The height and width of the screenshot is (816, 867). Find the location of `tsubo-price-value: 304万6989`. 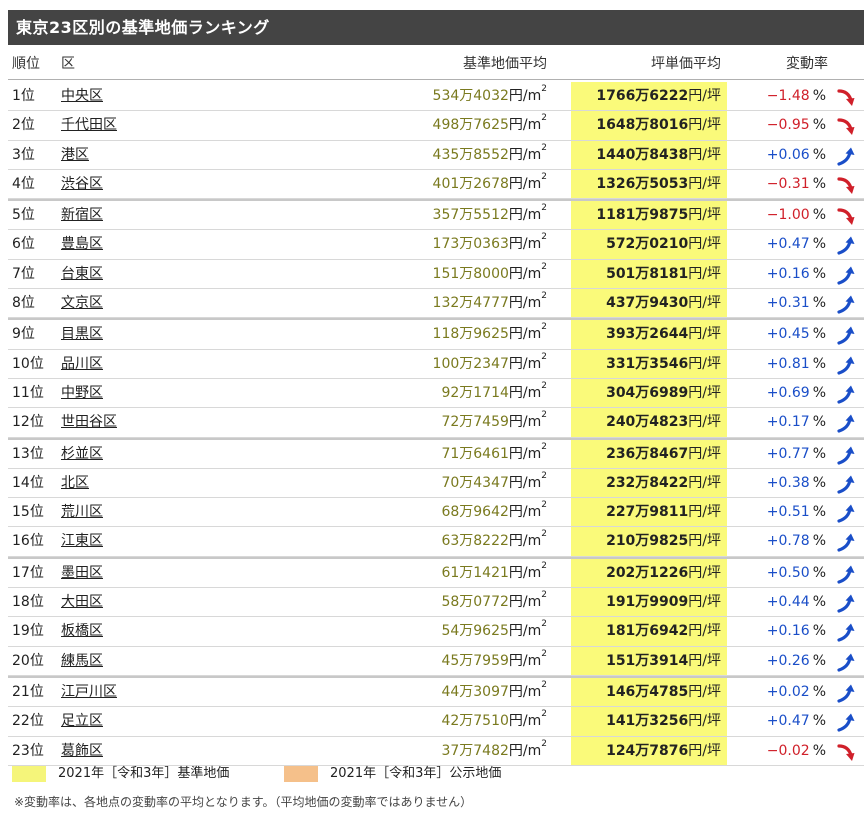

tsubo-price-value: 304万6989 is located at coordinates (647, 392).